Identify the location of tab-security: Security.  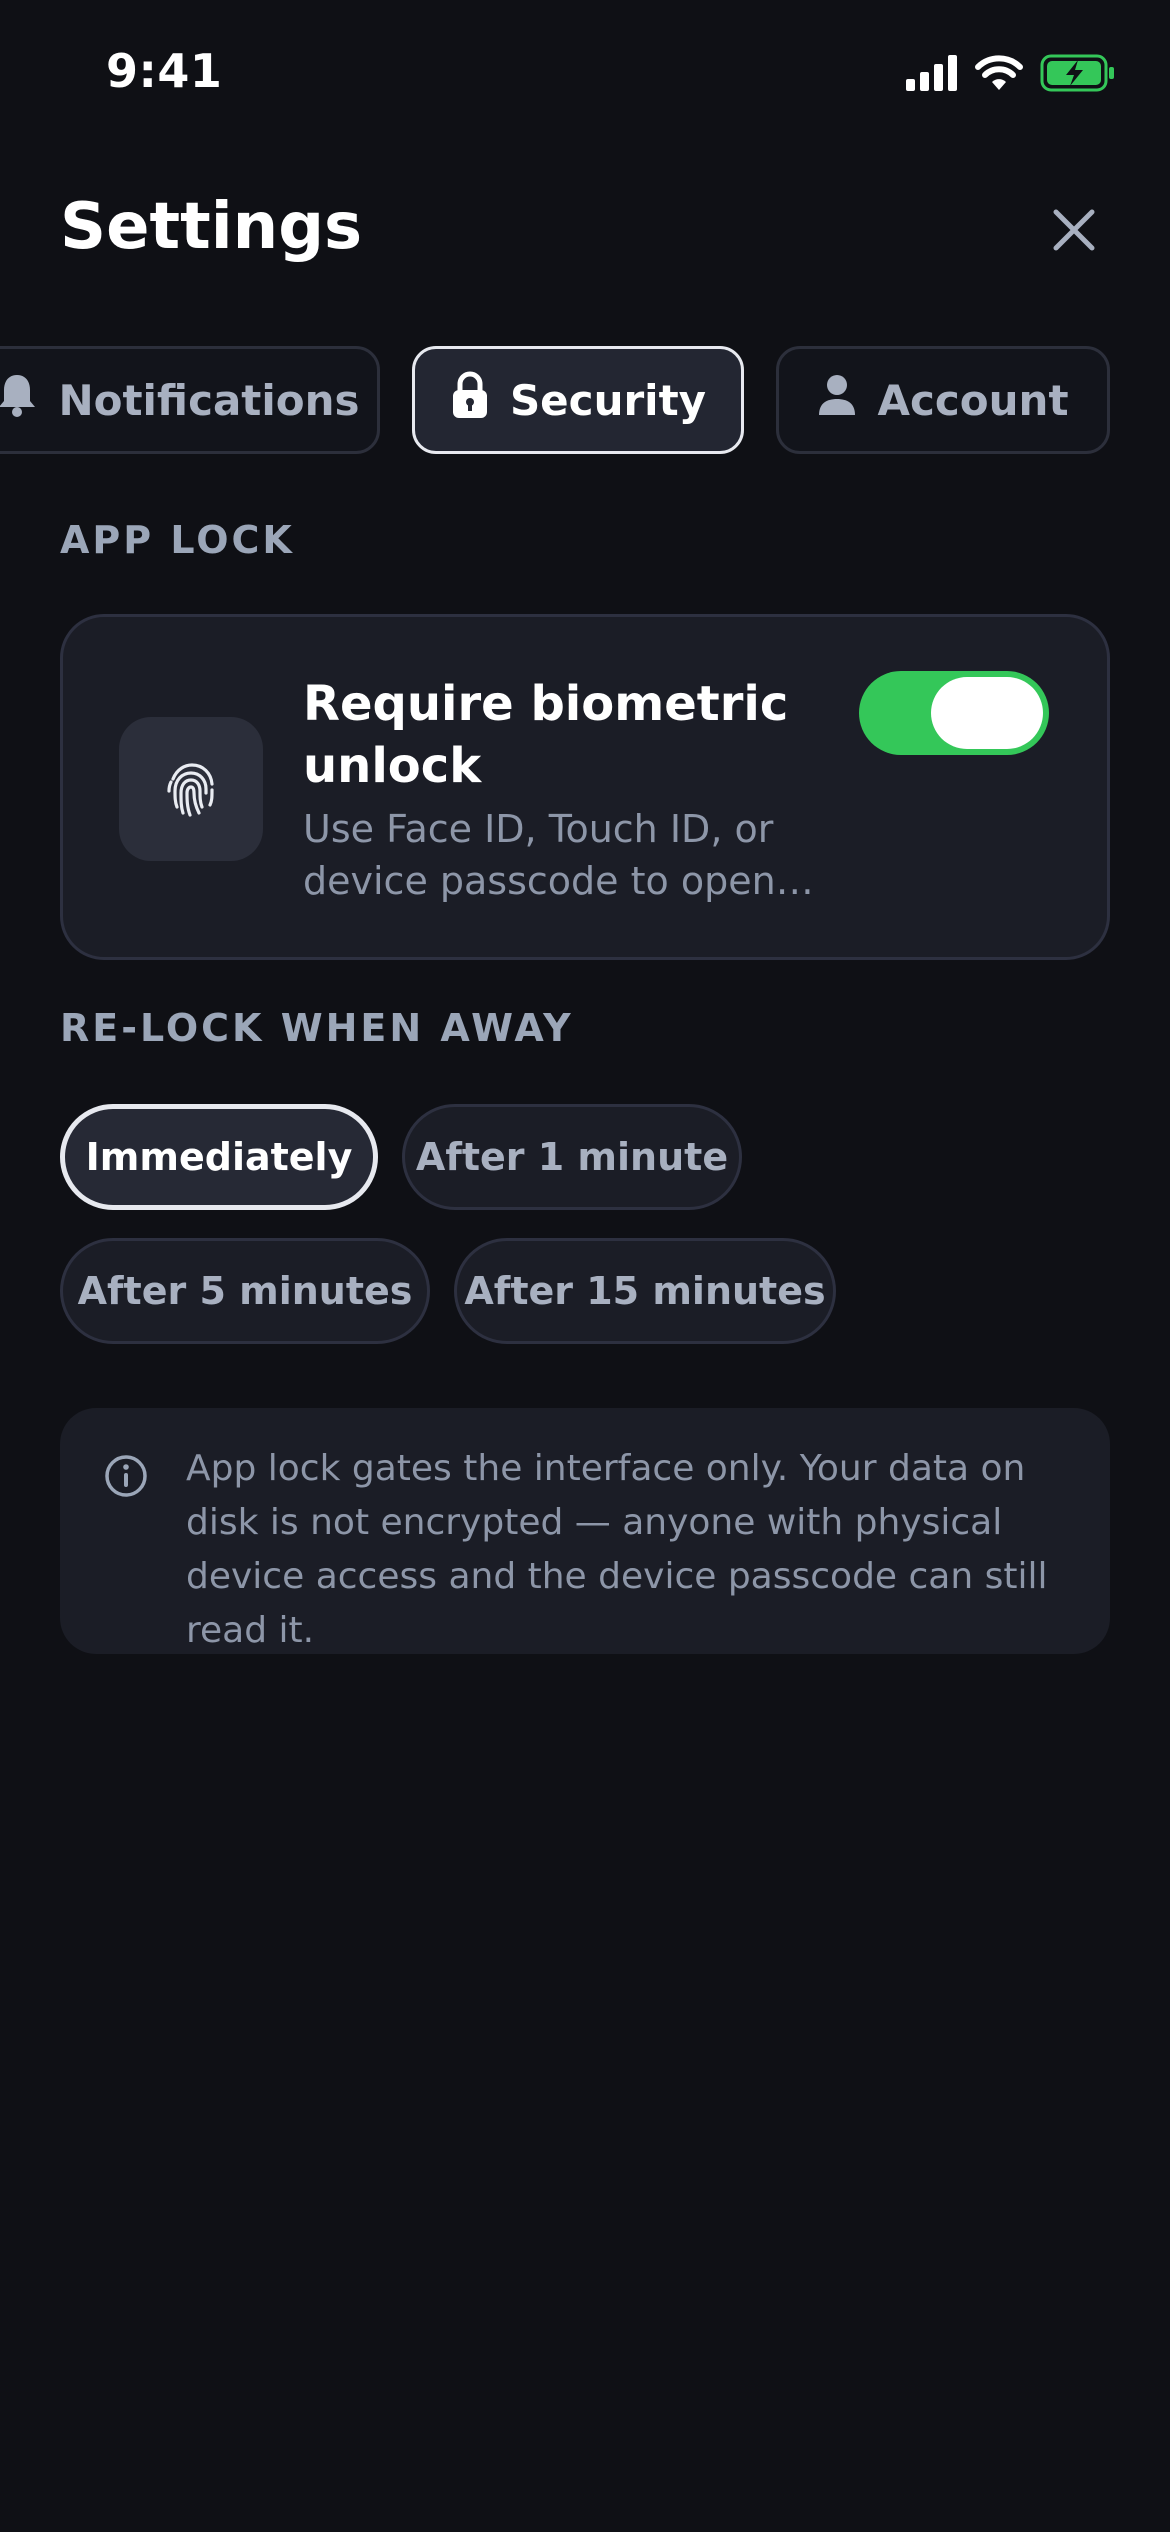
(578, 400).